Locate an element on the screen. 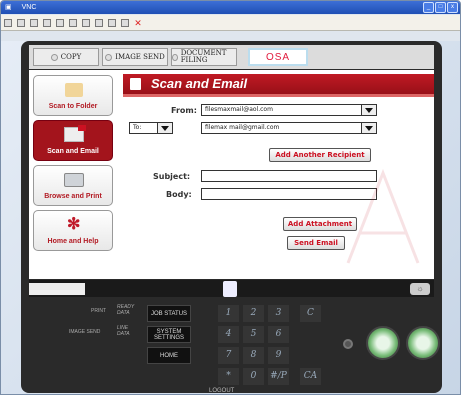 The width and height of the screenshot is (461, 395). printer-icon is located at coordinates (74, 180).